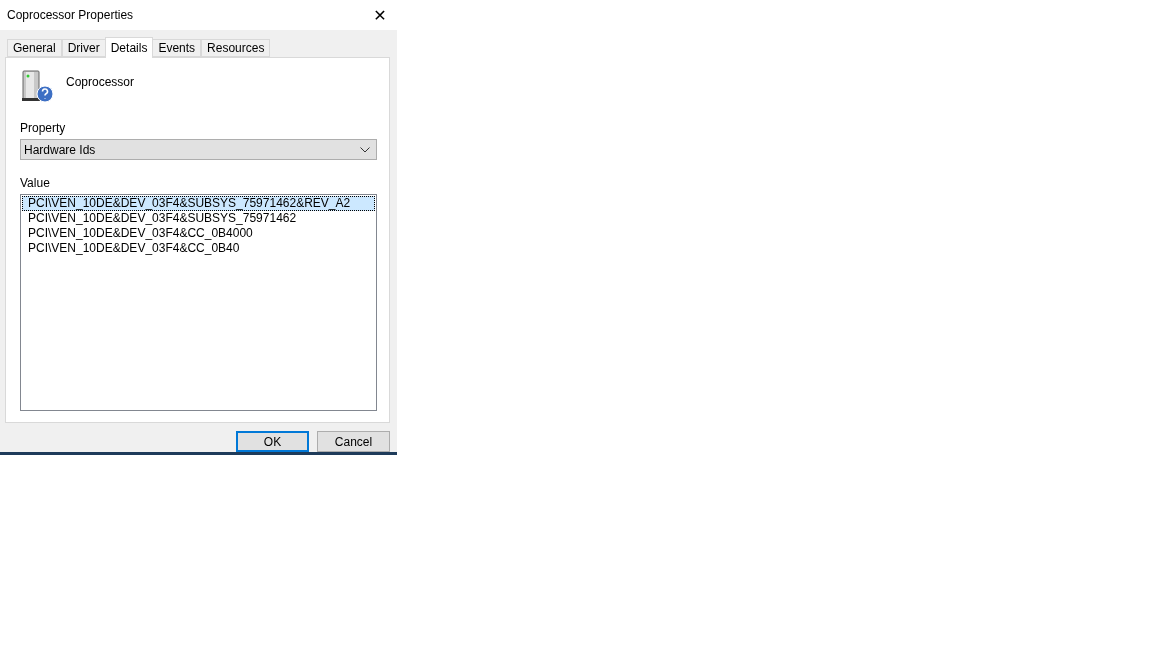 The image size is (1152, 648). What do you see at coordinates (37, 86) in the screenshot?
I see `device-icon` at bounding box center [37, 86].